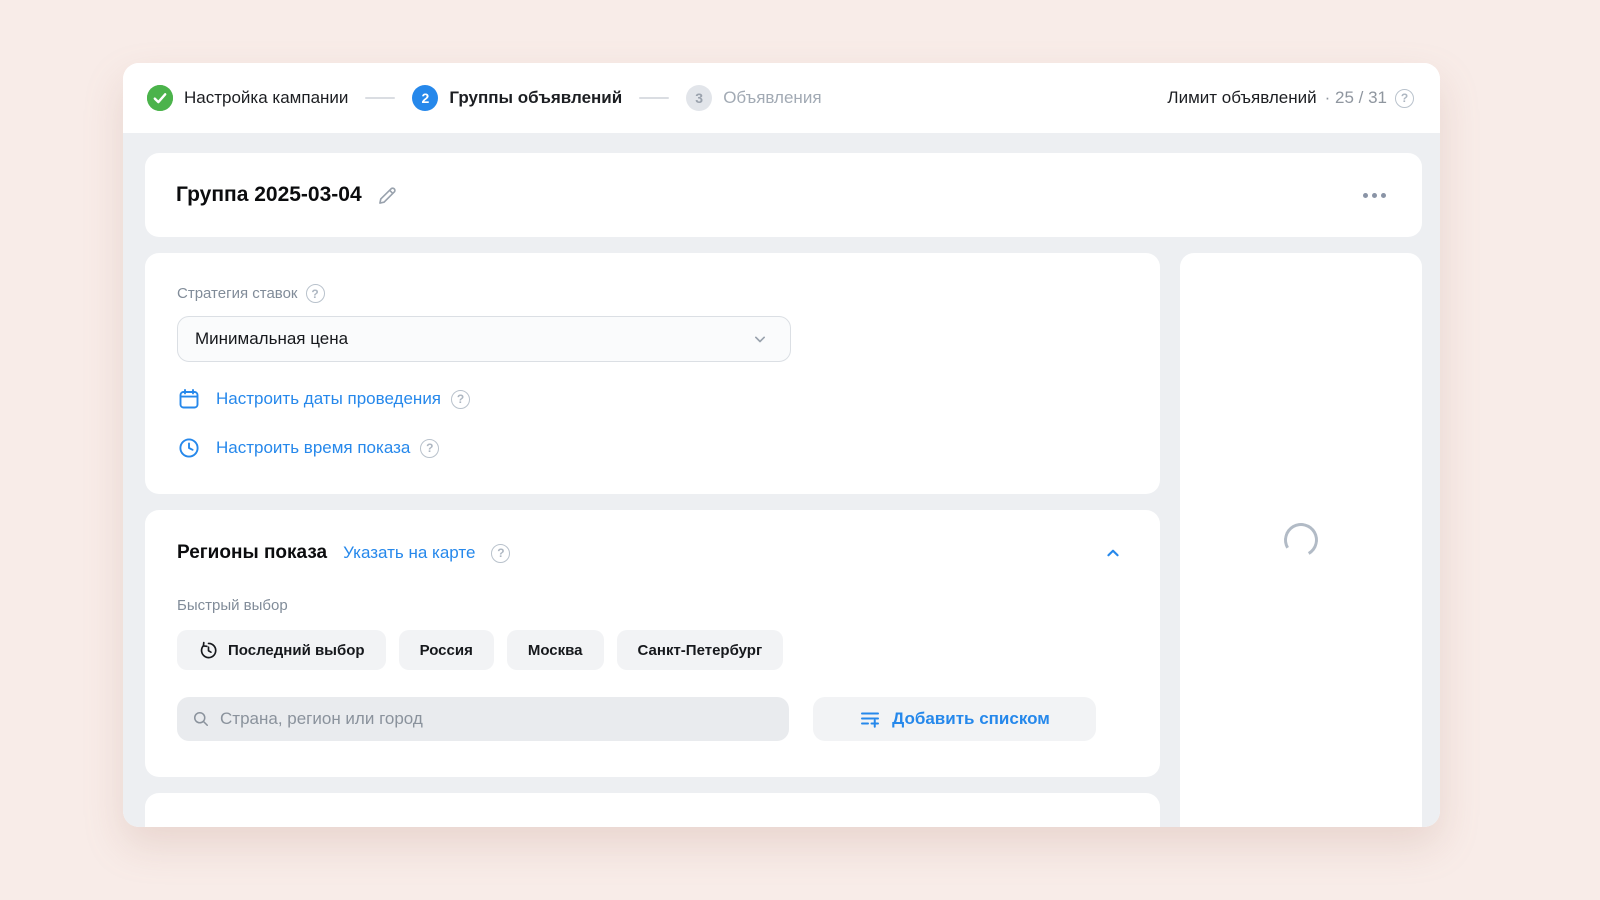 Image resolution: width=1600 pixels, height=900 pixels. I want to click on group-header-card: Группа 2025-03-04, so click(783, 195).